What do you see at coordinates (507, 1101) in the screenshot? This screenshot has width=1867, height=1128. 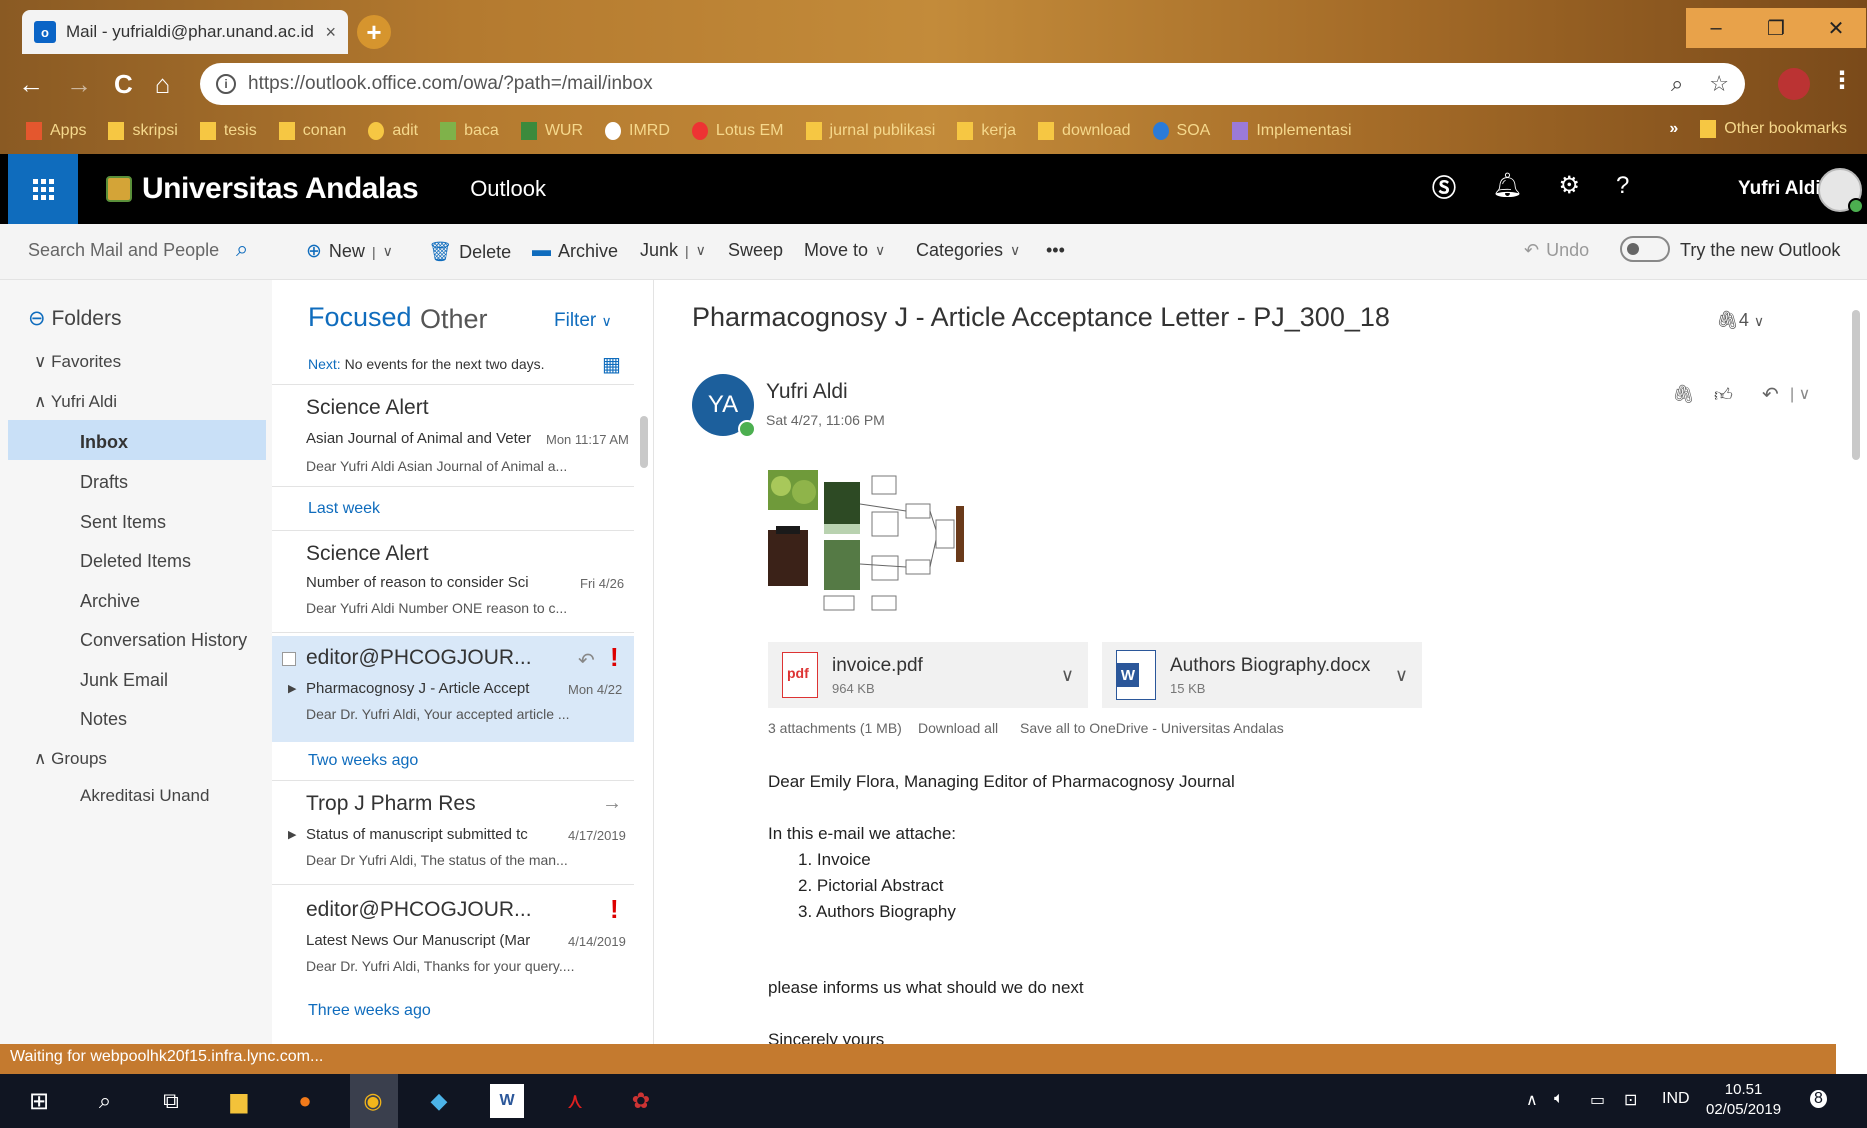 I see `word-icon: W` at bounding box center [507, 1101].